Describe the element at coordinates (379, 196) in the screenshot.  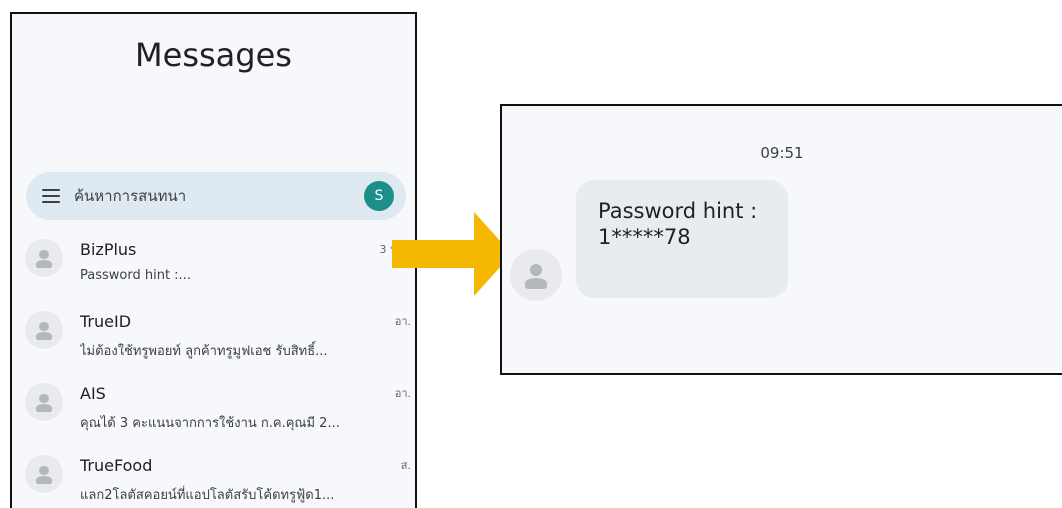
I see `account-avatar: S` at that location.